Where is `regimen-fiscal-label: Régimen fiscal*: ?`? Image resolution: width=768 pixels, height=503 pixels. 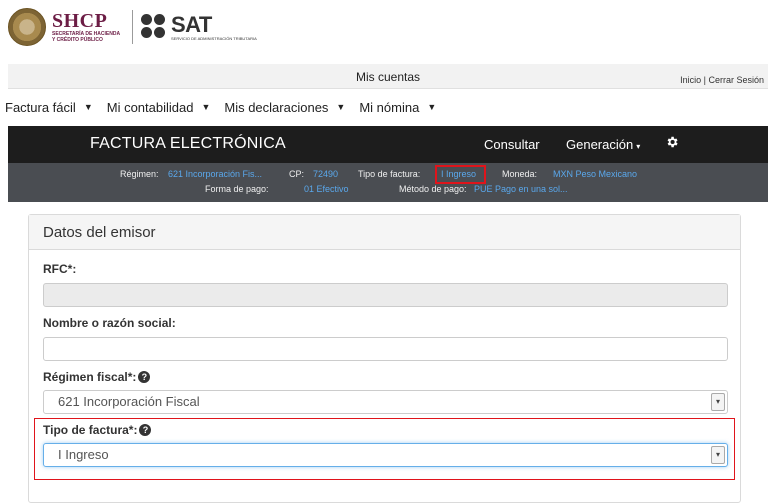 regimen-fiscal-label: Régimen fiscal*: ? is located at coordinates (97, 377).